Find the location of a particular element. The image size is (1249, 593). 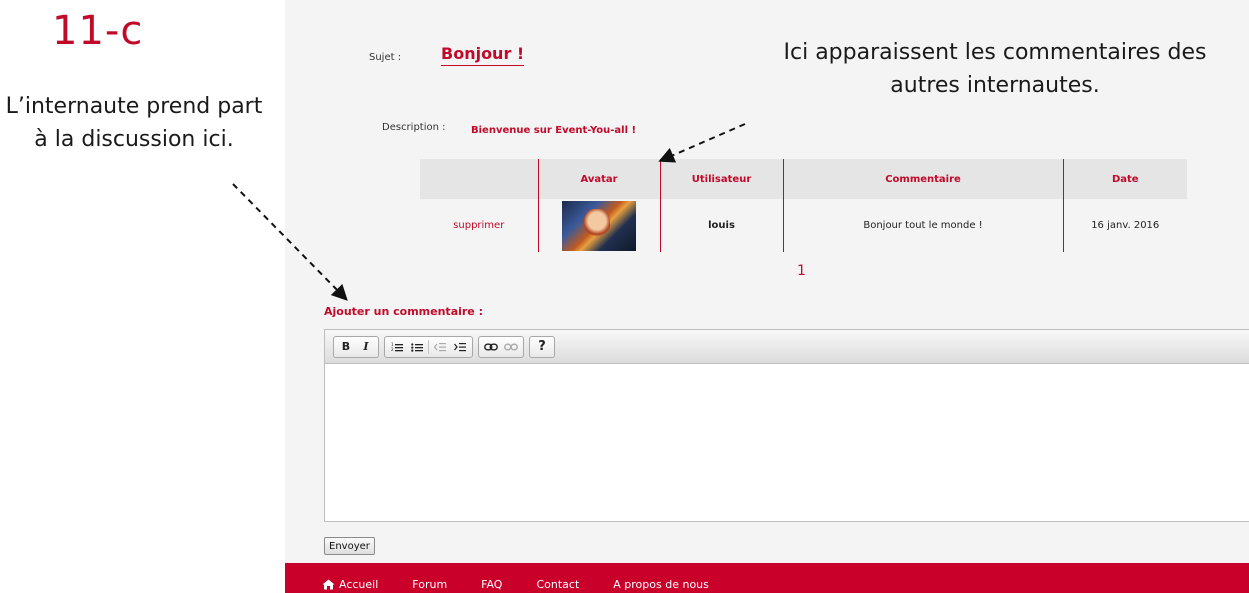

bold-icon: B is located at coordinates (346, 347).